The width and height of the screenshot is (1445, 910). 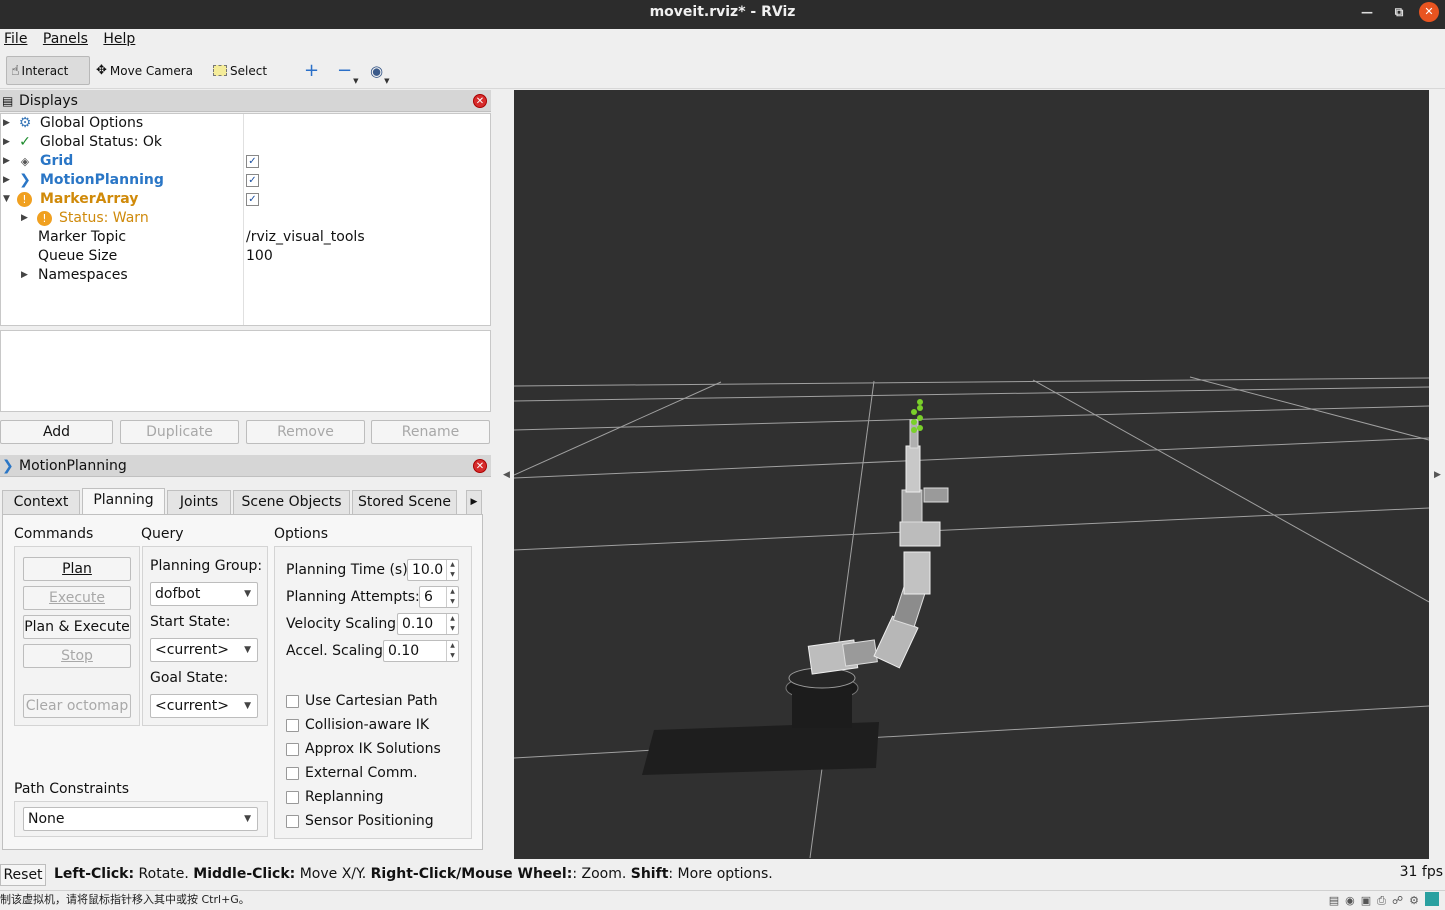 What do you see at coordinates (23, 875) in the screenshot?
I see `reset-button: Reset` at bounding box center [23, 875].